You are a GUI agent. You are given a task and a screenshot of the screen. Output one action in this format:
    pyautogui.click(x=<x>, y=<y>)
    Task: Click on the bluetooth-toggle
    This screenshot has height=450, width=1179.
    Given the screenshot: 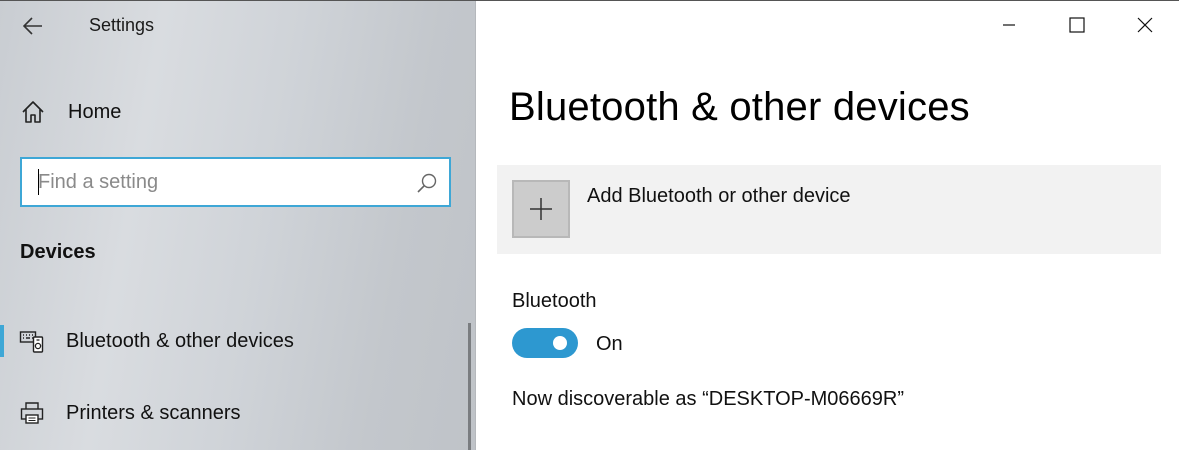 What is the action you would take?
    pyautogui.click(x=545, y=343)
    